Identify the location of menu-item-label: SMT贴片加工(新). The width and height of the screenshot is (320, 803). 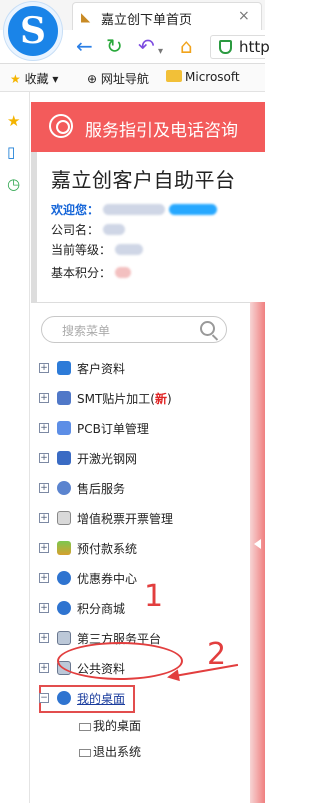
(124, 399).